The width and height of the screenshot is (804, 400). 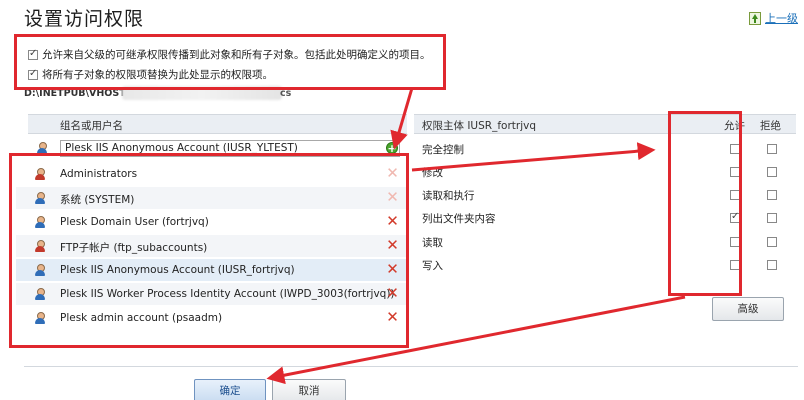 I want to click on page-title: 设置访问权限, so click(x=84, y=19).